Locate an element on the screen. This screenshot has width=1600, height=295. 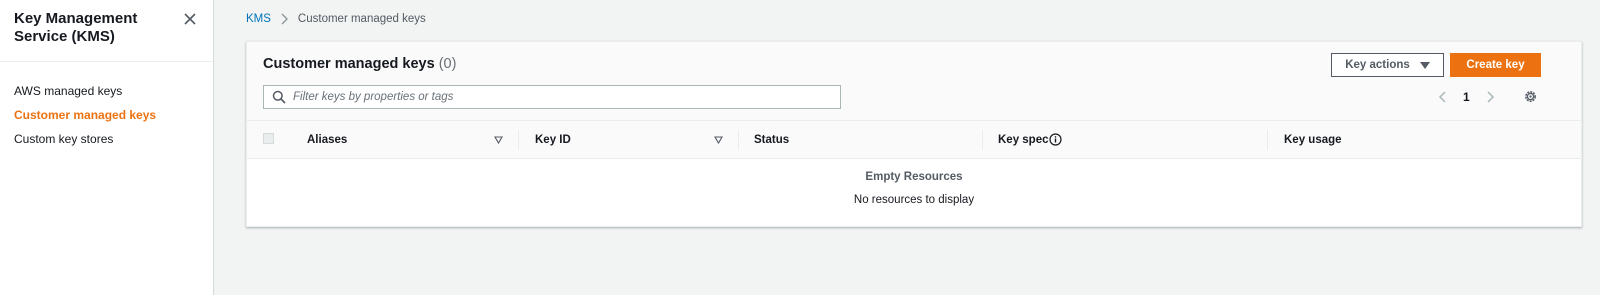
column-header-key-spec: Key spec is located at coordinates (1023, 140).